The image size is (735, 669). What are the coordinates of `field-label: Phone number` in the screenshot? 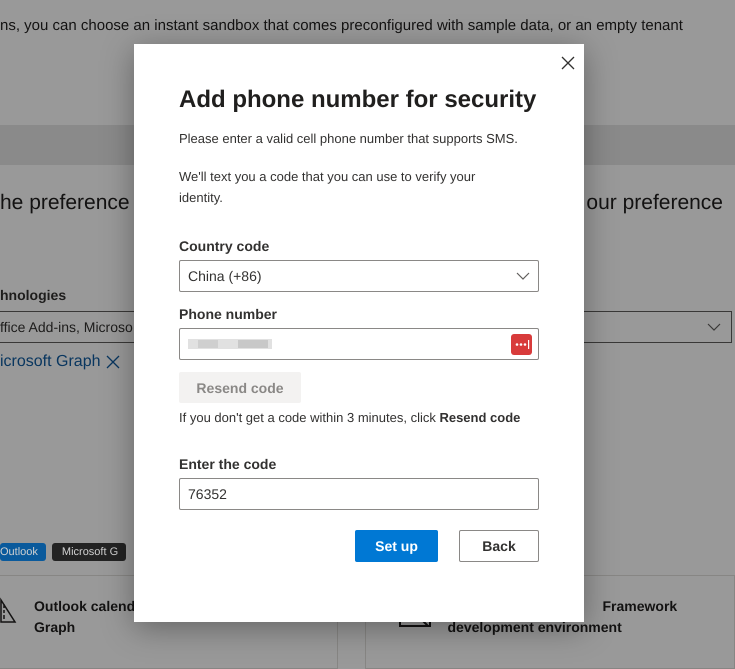 It's located at (228, 314).